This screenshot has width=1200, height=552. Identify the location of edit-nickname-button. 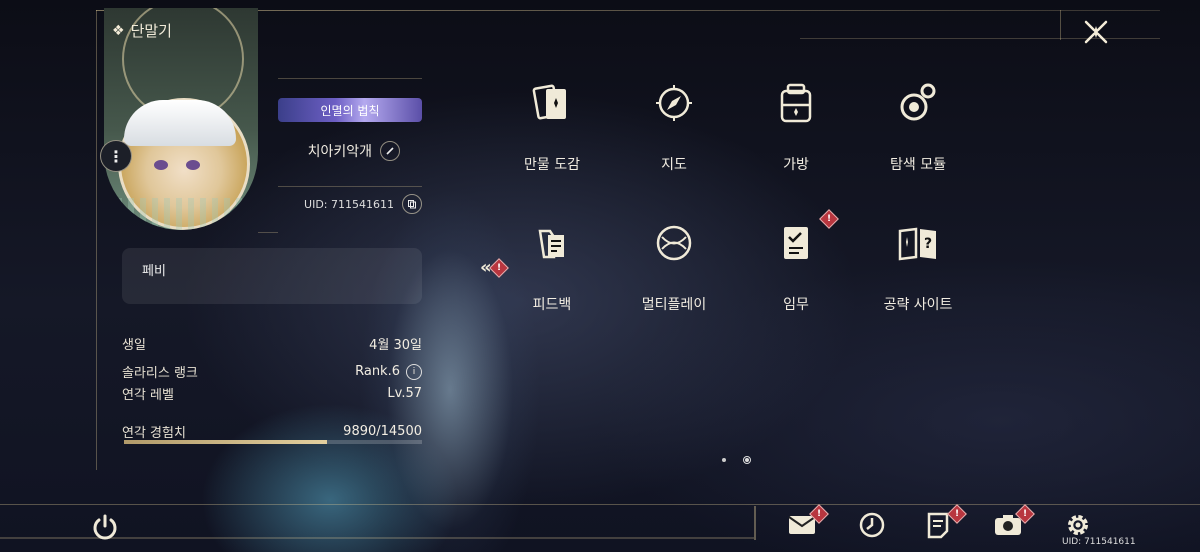
(390, 151).